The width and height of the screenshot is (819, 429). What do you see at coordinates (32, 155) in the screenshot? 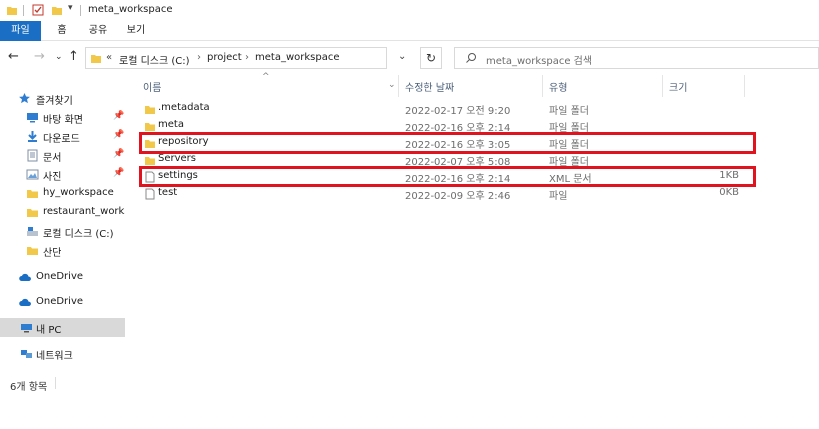
I see `document-icon` at bounding box center [32, 155].